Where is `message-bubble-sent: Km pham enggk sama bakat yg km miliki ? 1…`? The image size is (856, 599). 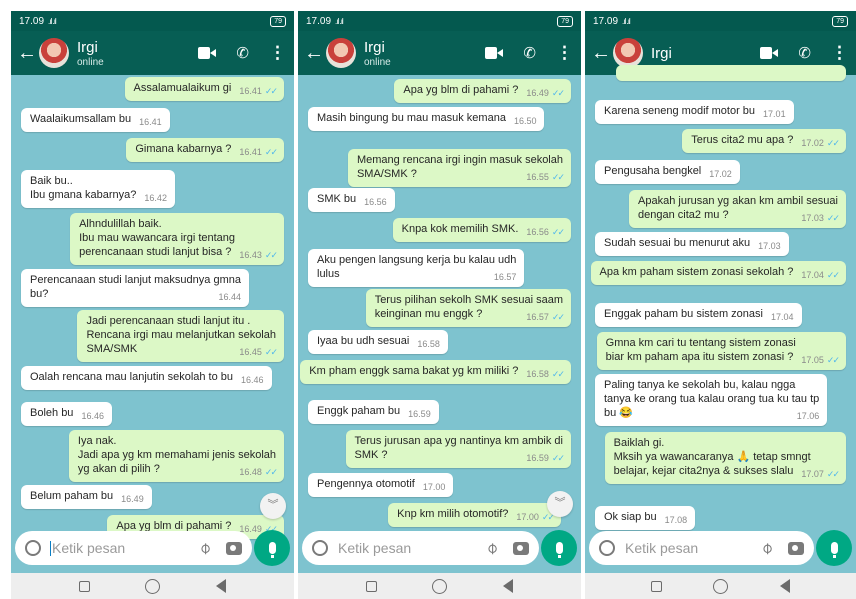
message-bubble-sent: Km pham enggk sama bakat yg km miliki ? 1… is located at coordinates (435, 372).